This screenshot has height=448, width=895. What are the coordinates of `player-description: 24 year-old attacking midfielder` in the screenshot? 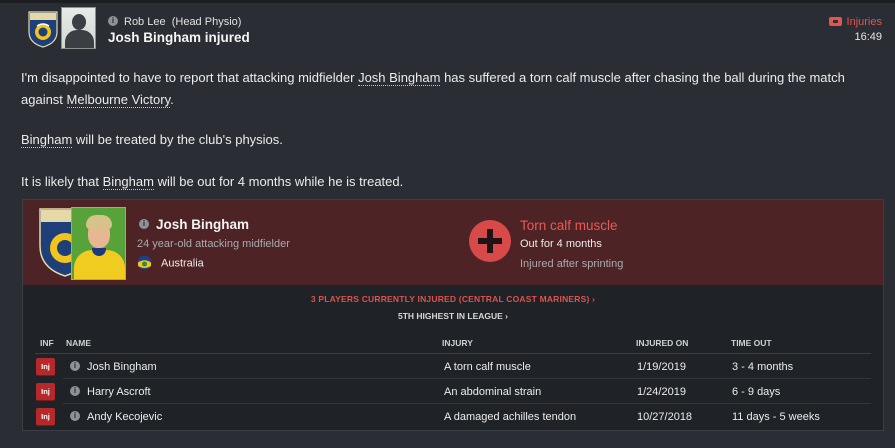 It's located at (213, 244).